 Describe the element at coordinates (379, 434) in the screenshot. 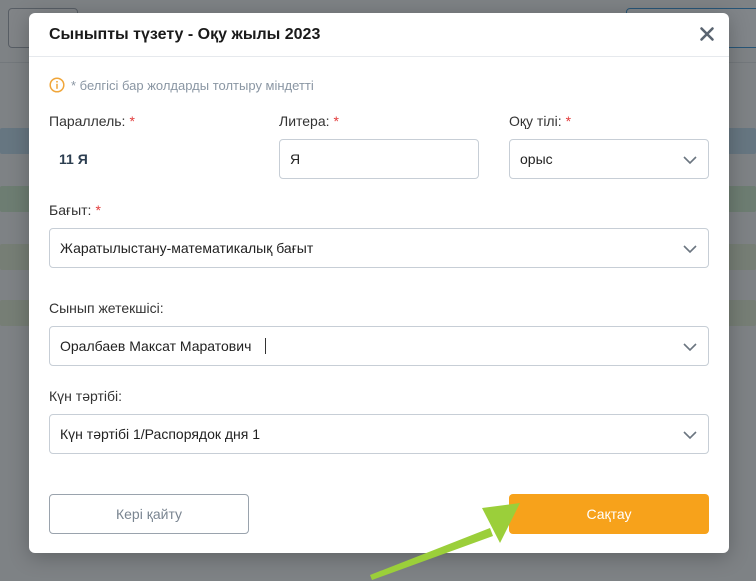

I see `schedule-select: Күн тәртібі 1/Распорядок дня 1` at that location.